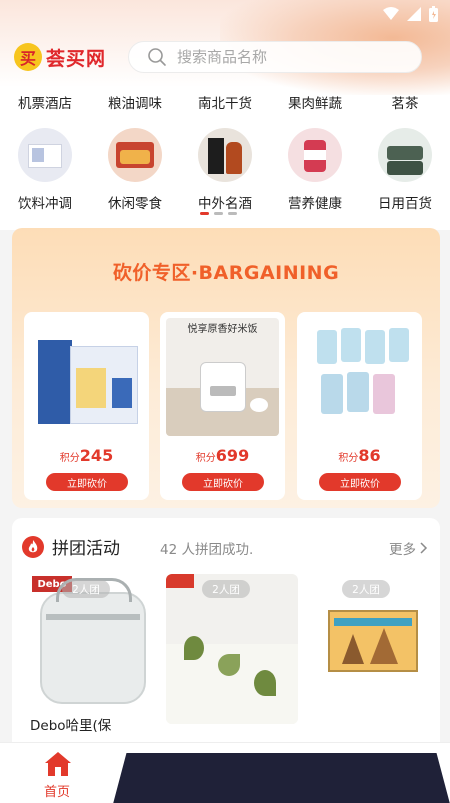 The width and height of the screenshot is (450, 803). What do you see at coordinates (405, 155) in the screenshot?
I see `daily-goods-image` at bounding box center [405, 155].